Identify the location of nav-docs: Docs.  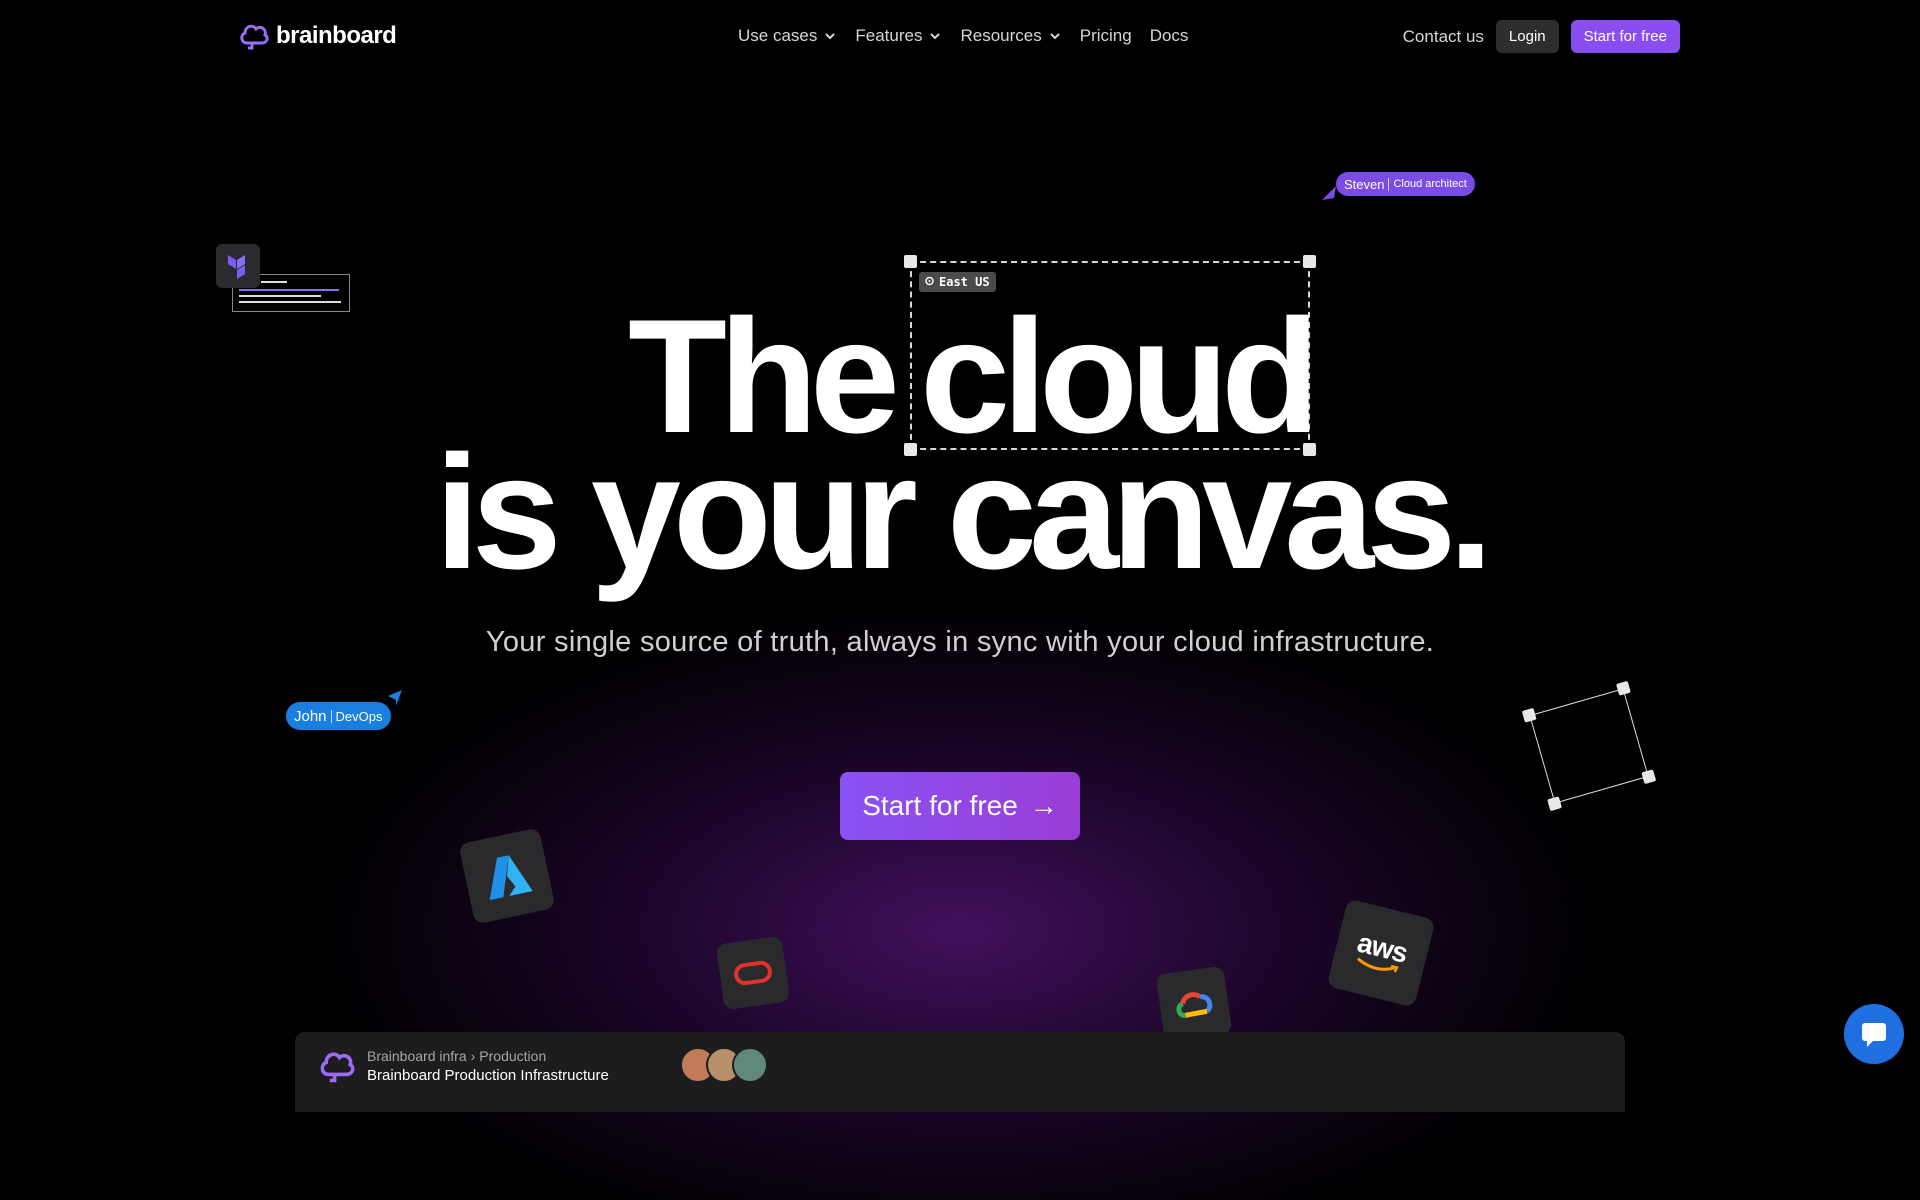
(1169, 36).